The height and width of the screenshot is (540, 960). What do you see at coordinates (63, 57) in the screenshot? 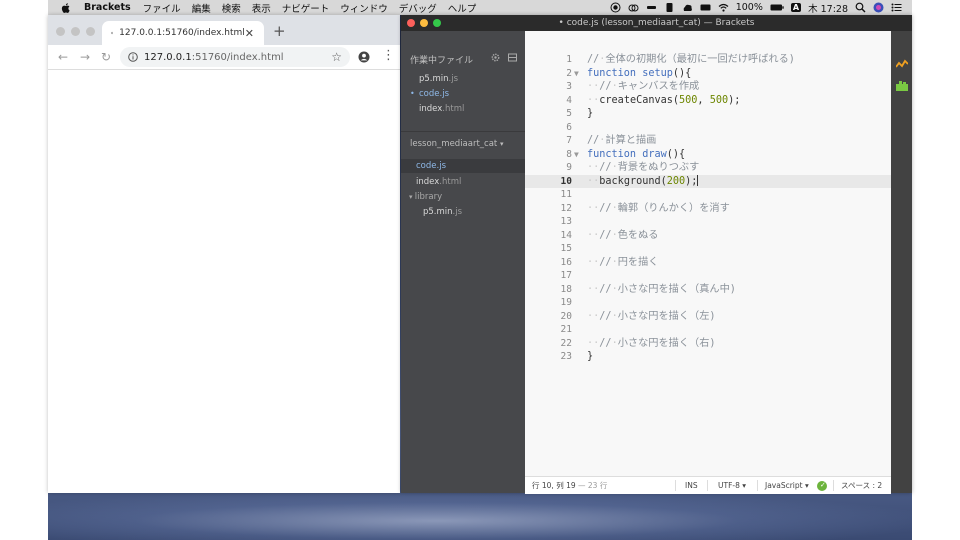
I see `back-icon: ←` at bounding box center [63, 57].